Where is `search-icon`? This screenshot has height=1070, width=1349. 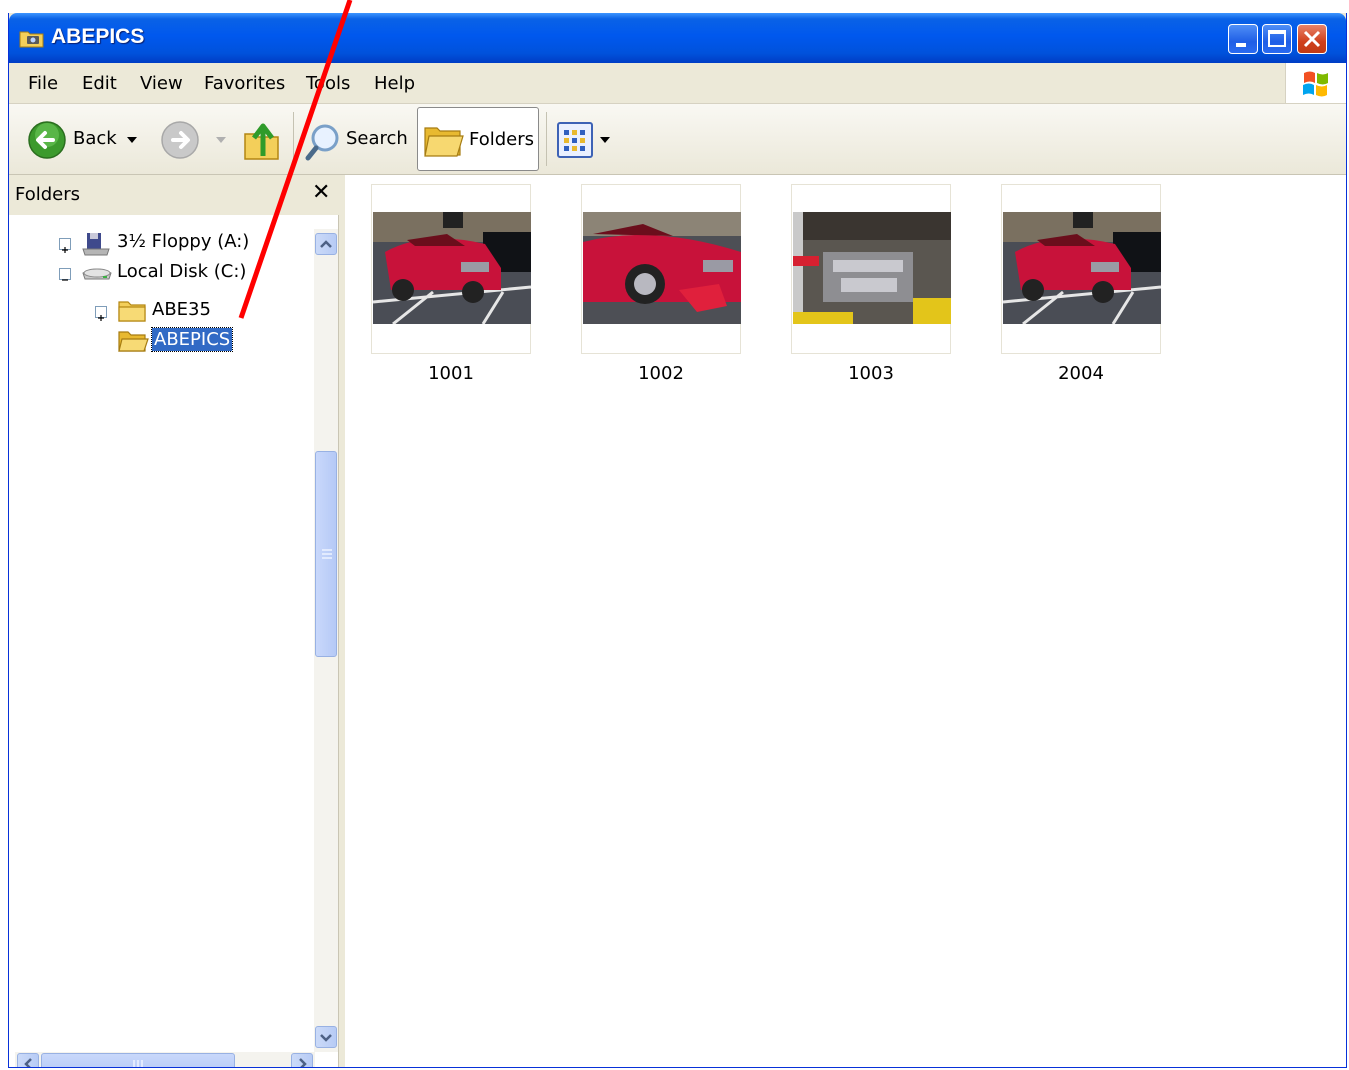
search-icon is located at coordinates (323, 142).